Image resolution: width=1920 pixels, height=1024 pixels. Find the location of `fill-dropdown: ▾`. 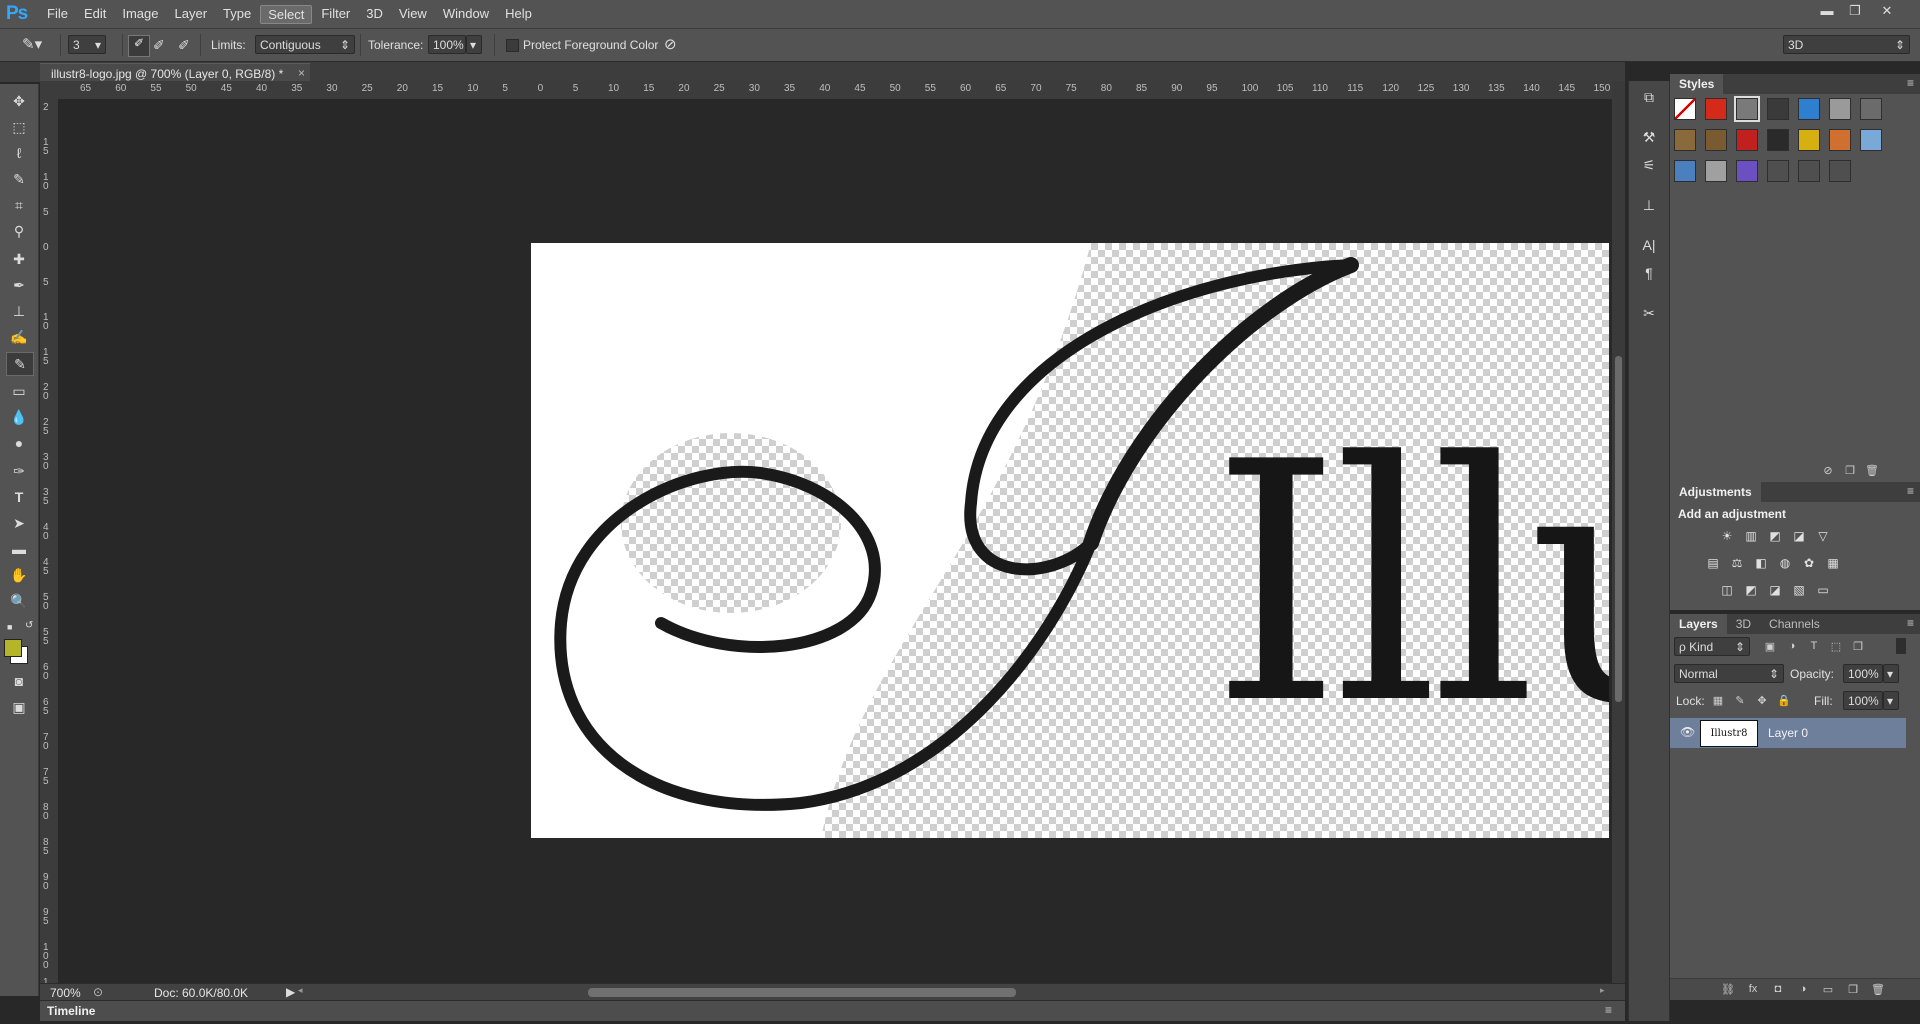

fill-dropdown: ▾ is located at coordinates (1891, 700).